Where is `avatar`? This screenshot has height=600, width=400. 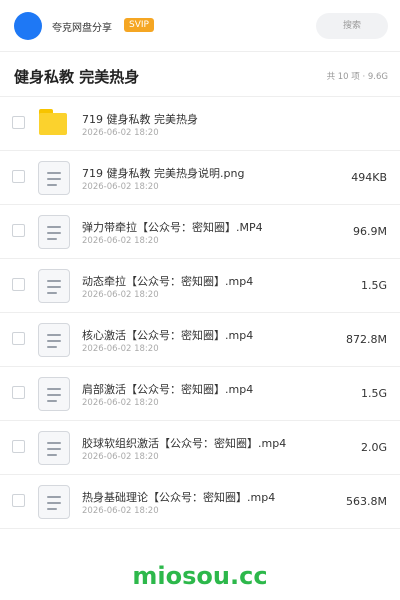
avatar is located at coordinates (28, 26).